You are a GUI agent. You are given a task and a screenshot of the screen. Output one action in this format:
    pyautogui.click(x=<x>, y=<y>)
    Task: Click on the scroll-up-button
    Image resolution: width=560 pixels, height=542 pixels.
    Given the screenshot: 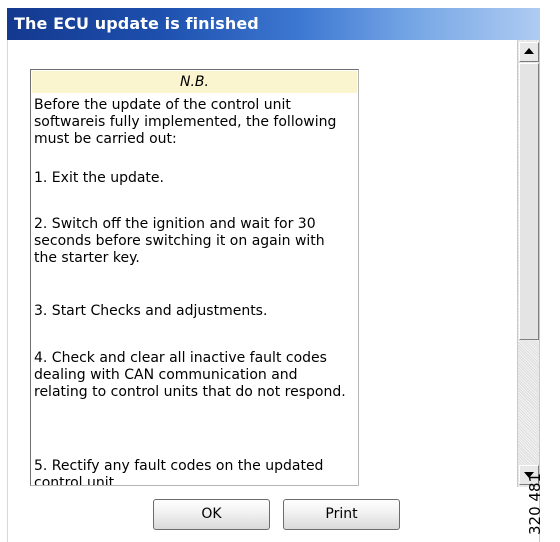 What is the action you would take?
    pyautogui.click(x=529, y=52)
    